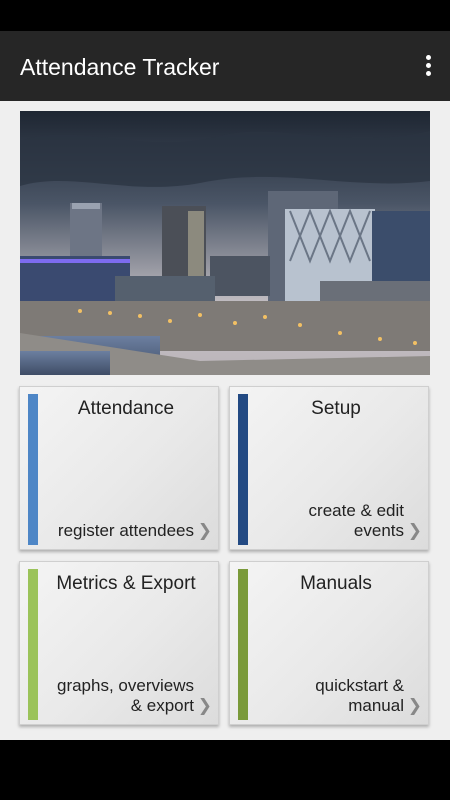 This screenshot has width=450, height=800. What do you see at coordinates (329, 643) in the screenshot?
I see `manuals-tile: Manuals quickstart & manual ❯` at bounding box center [329, 643].